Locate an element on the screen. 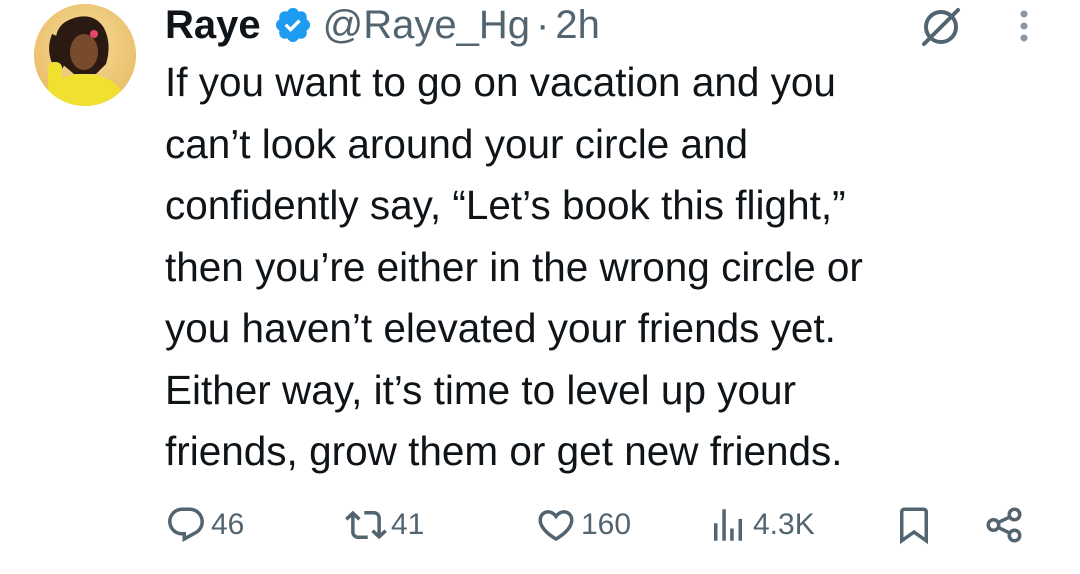 Image resolution: width=1080 pixels, height=574 pixels. views-count: 4.3K is located at coordinates (784, 524).